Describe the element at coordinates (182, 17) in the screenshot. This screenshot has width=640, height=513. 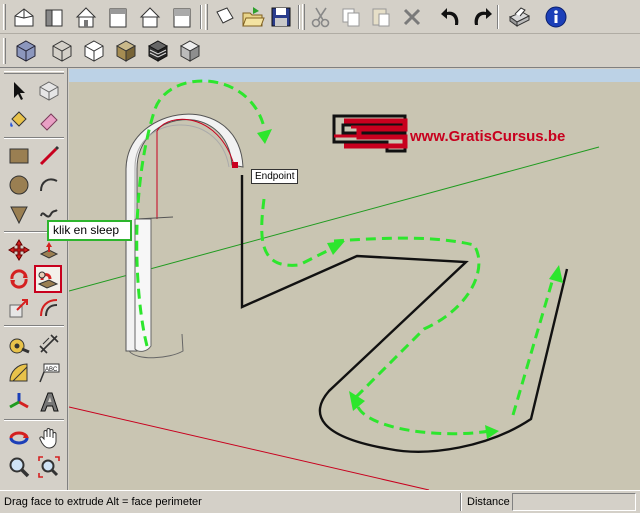
I see `left-view-icon` at that location.